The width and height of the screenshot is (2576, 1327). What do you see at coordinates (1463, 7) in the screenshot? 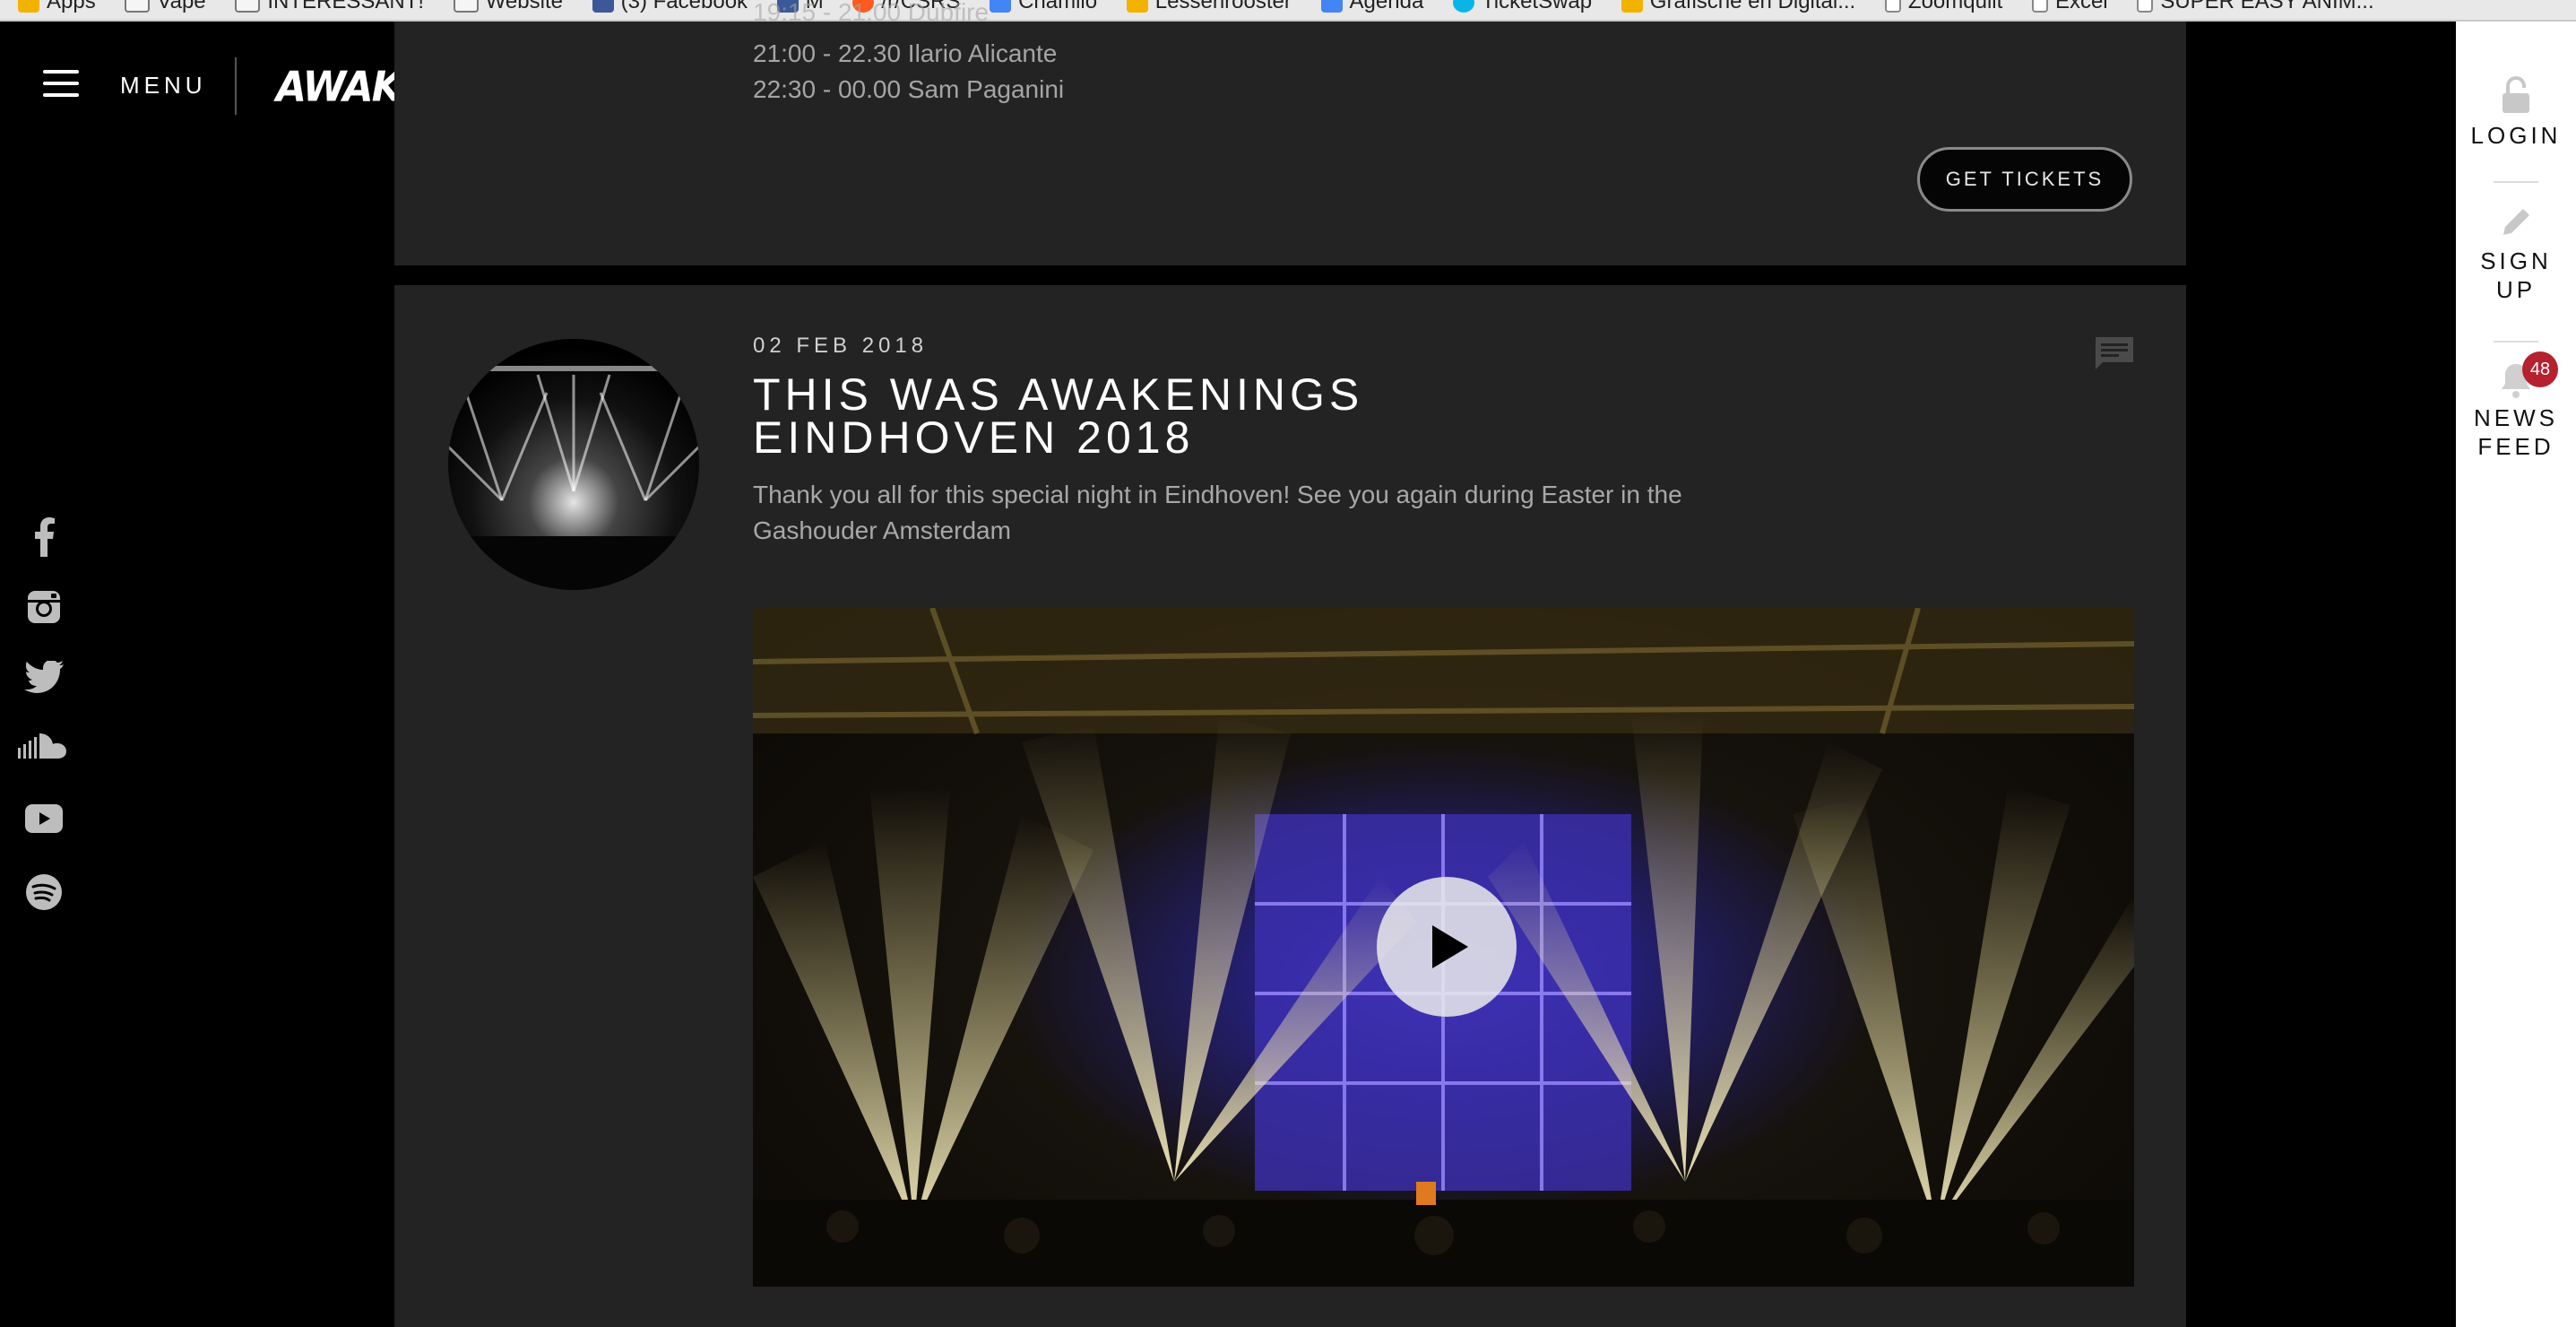
I see `ticketswap-icon` at bounding box center [1463, 7].